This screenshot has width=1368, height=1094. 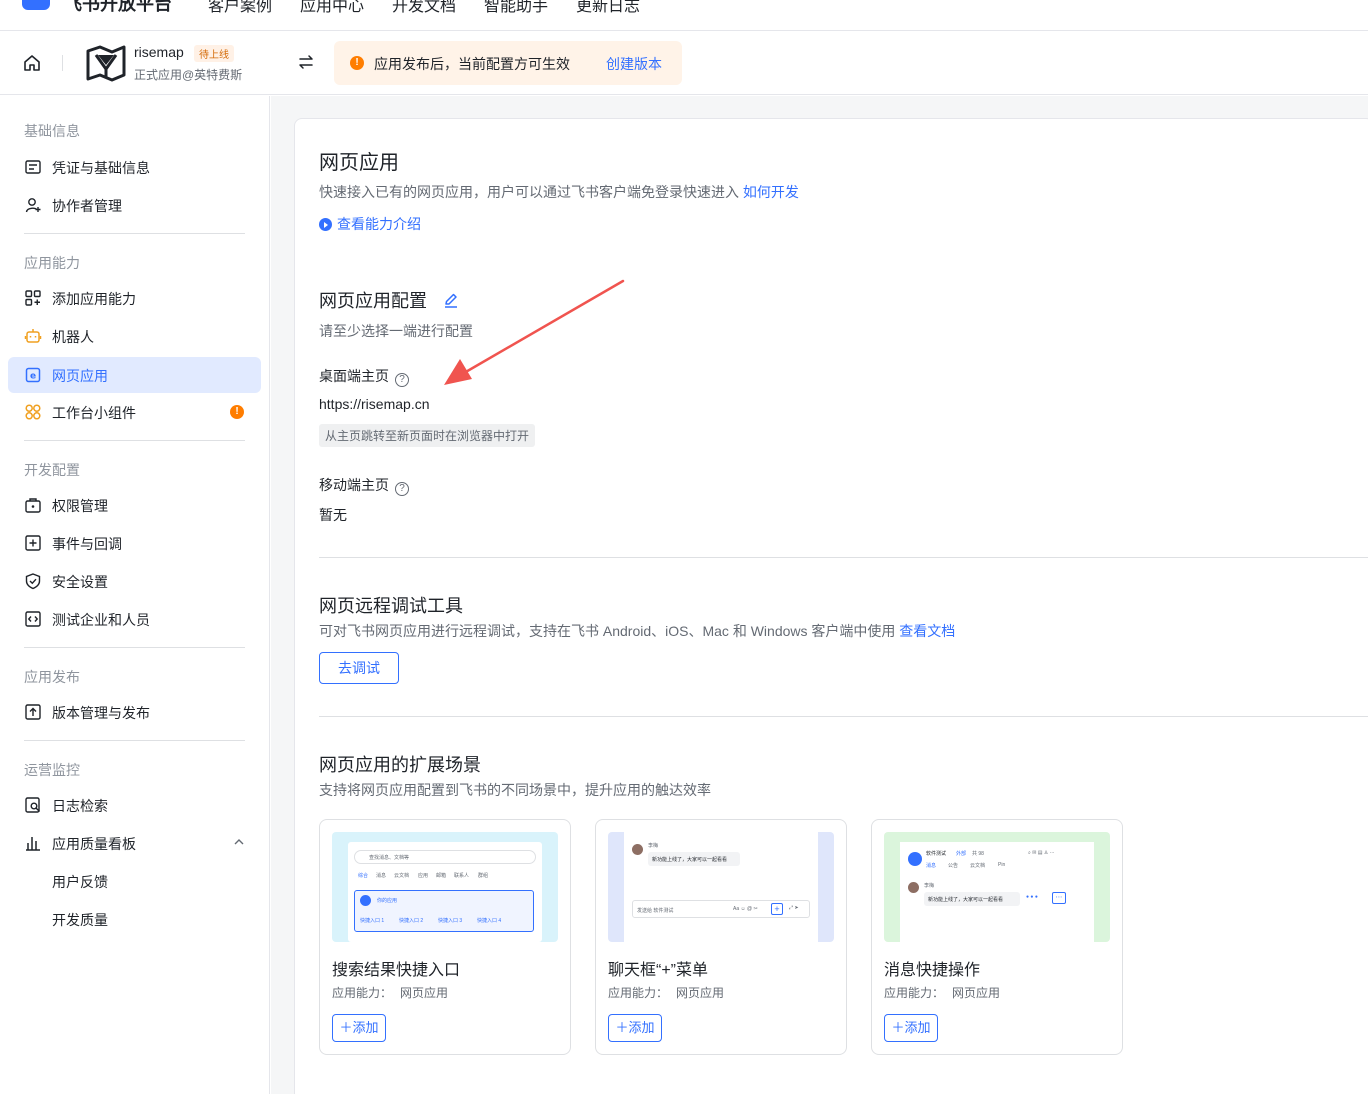 I want to click on play-icon, so click(x=325, y=224).